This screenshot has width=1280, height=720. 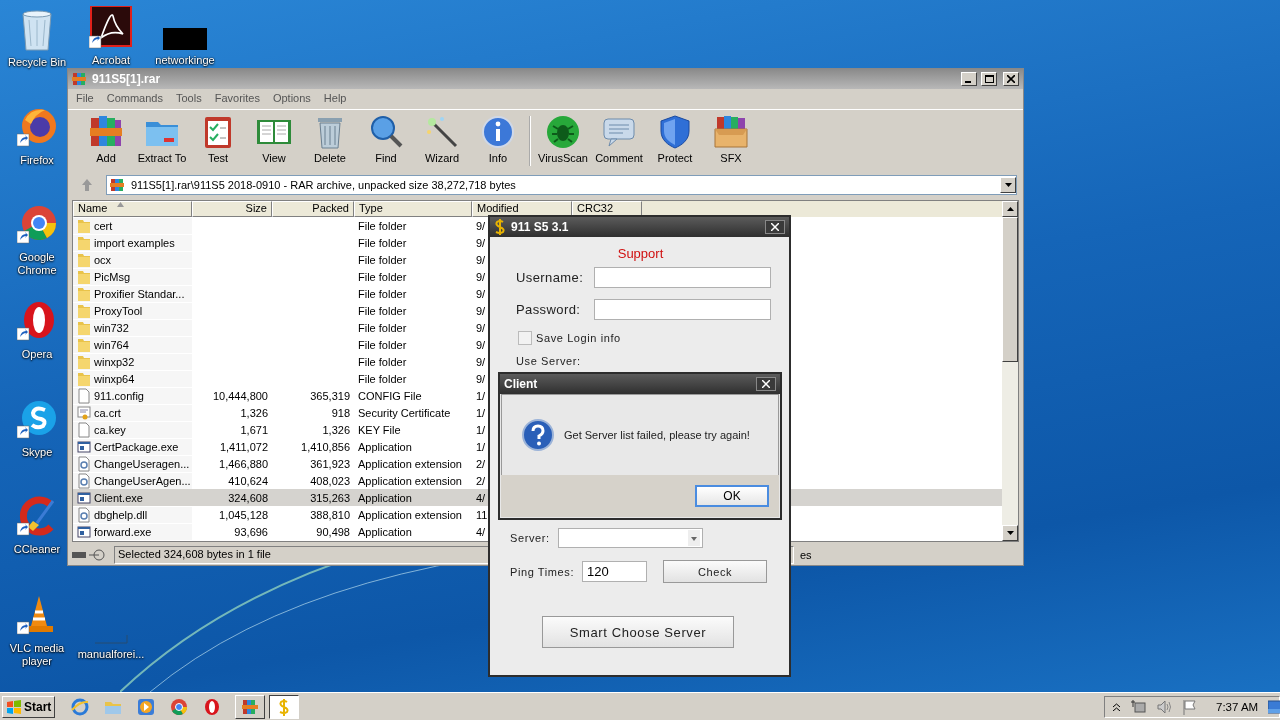 What do you see at coordinates (333, 531) in the screenshot?
I see `packed-size: 90,498` at bounding box center [333, 531].